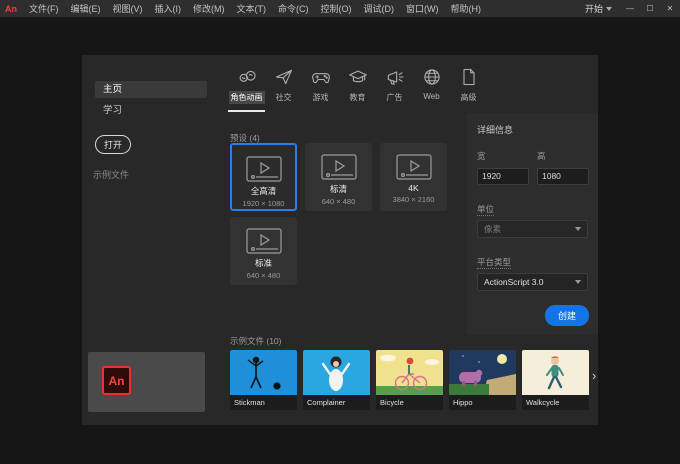 This screenshot has height=464, width=680. Describe the element at coordinates (514, 281) in the screenshot. I see `platform-type-value: ActionScript 3.0` at that location.